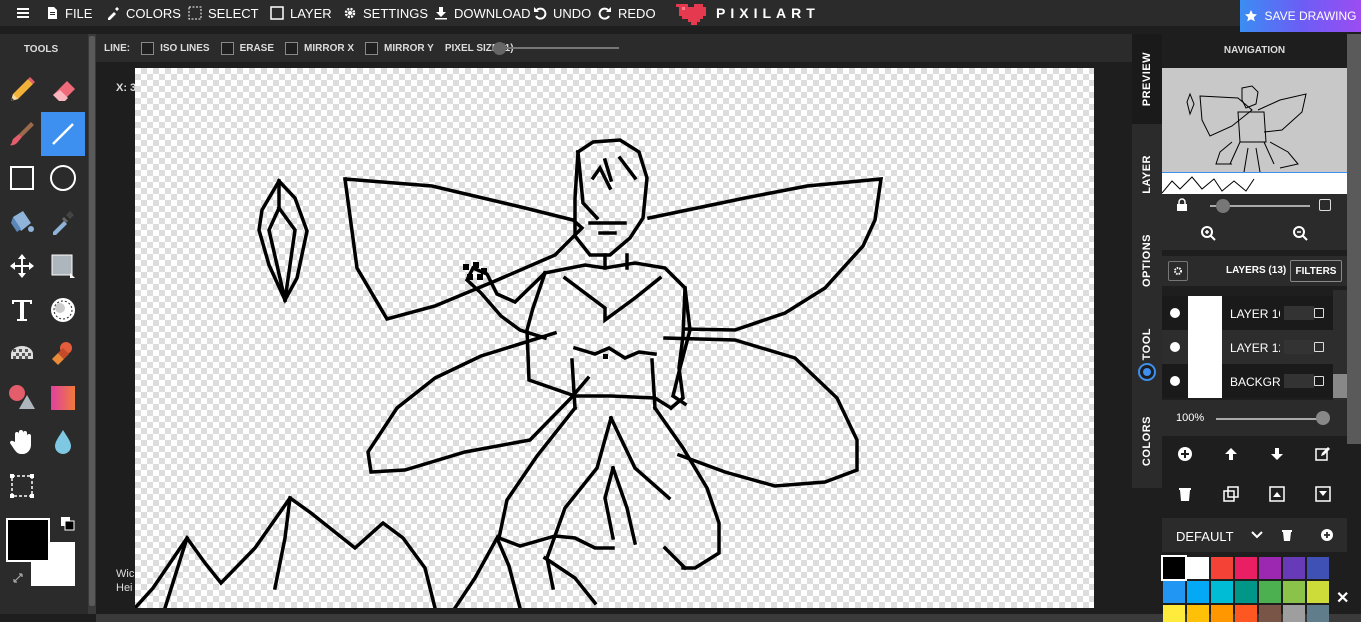 Image resolution: width=1361 pixels, height=622 pixels. What do you see at coordinates (1277, 494) in the screenshot?
I see `merge-layer-up-button` at bounding box center [1277, 494].